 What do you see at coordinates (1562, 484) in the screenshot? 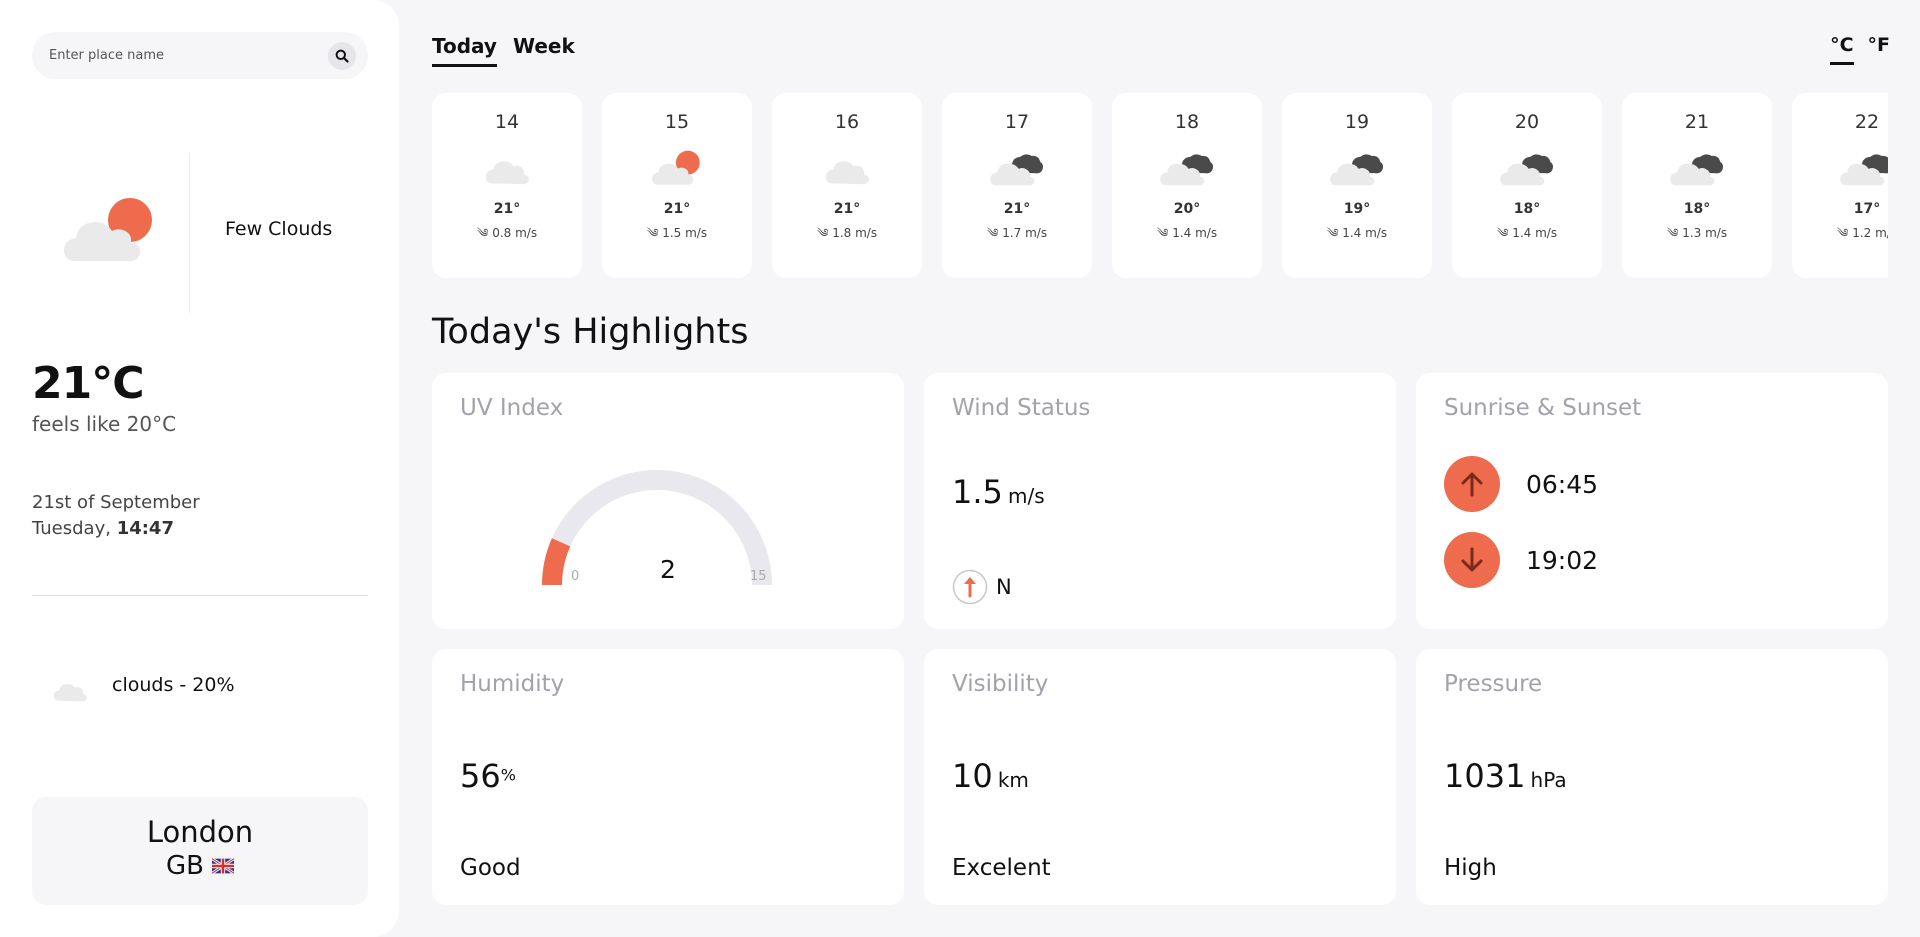
I see `sunrise-time: 06:45` at bounding box center [1562, 484].